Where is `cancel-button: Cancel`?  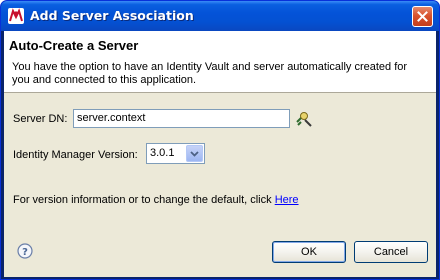 cancel-button: Cancel is located at coordinates (391, 252).